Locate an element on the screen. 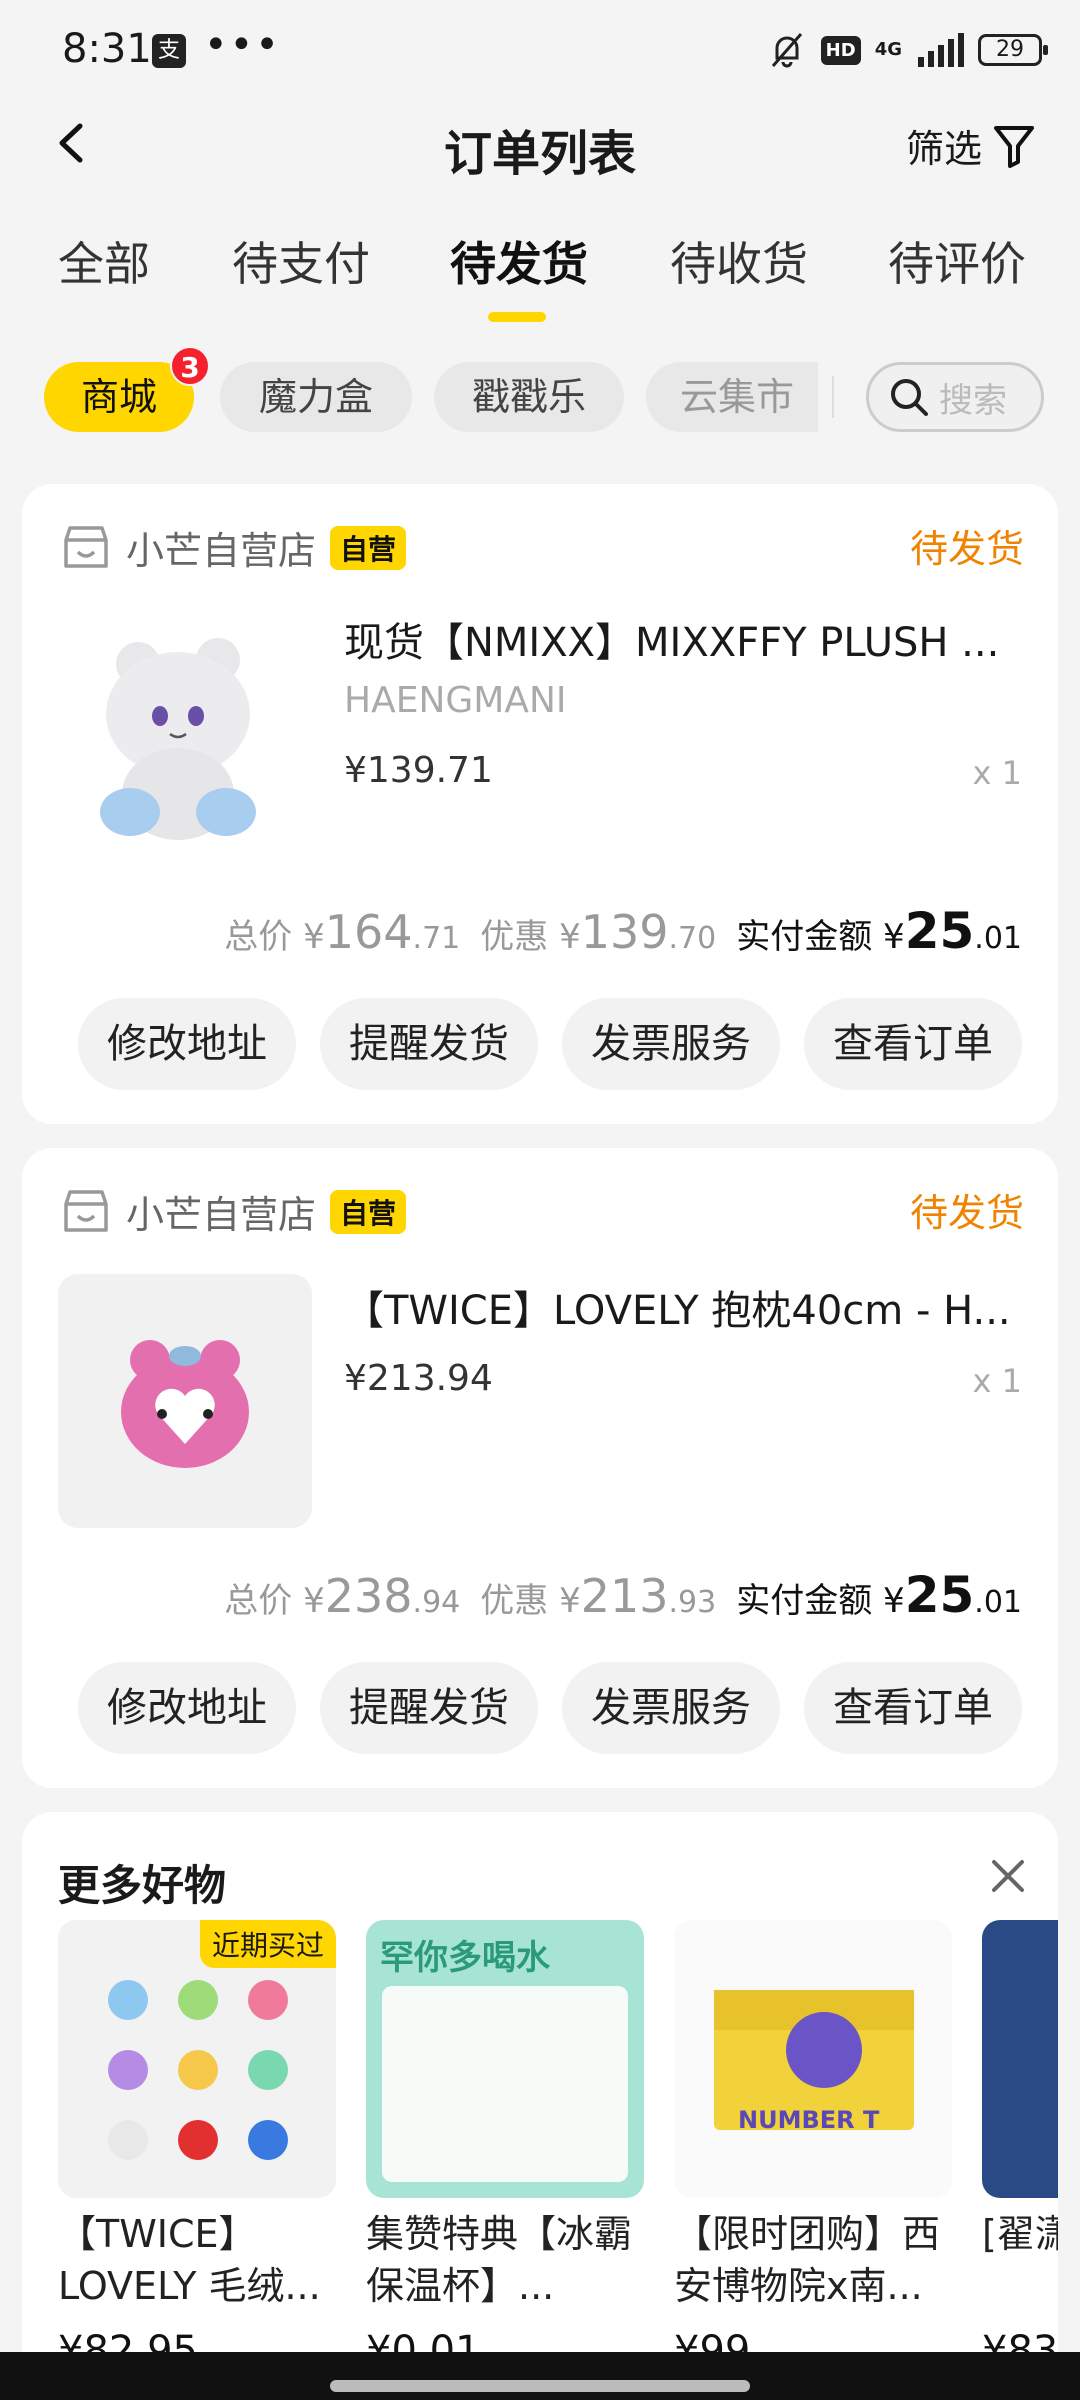 The width and height of the screenshot is (1080, 2400). recommend-image is located at coordinates (1020, 2059).